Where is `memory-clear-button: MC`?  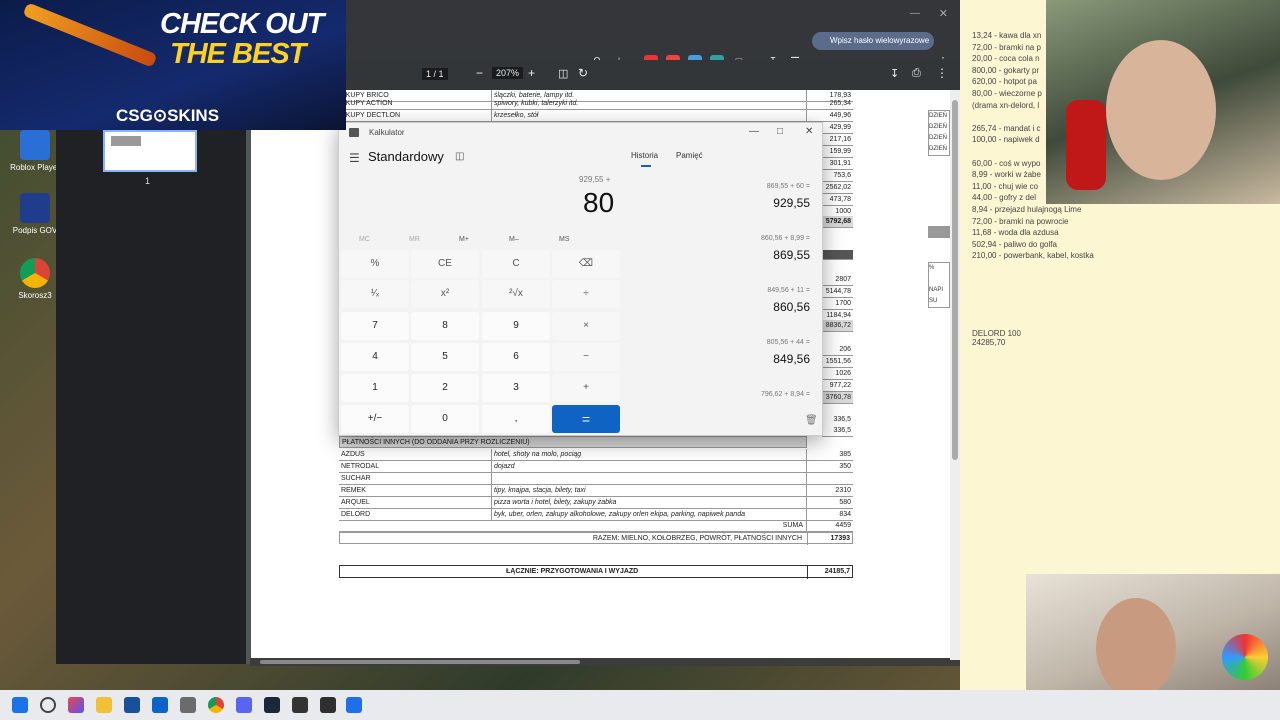 memory-clear-button: MC is located at coordinates (364, 239).